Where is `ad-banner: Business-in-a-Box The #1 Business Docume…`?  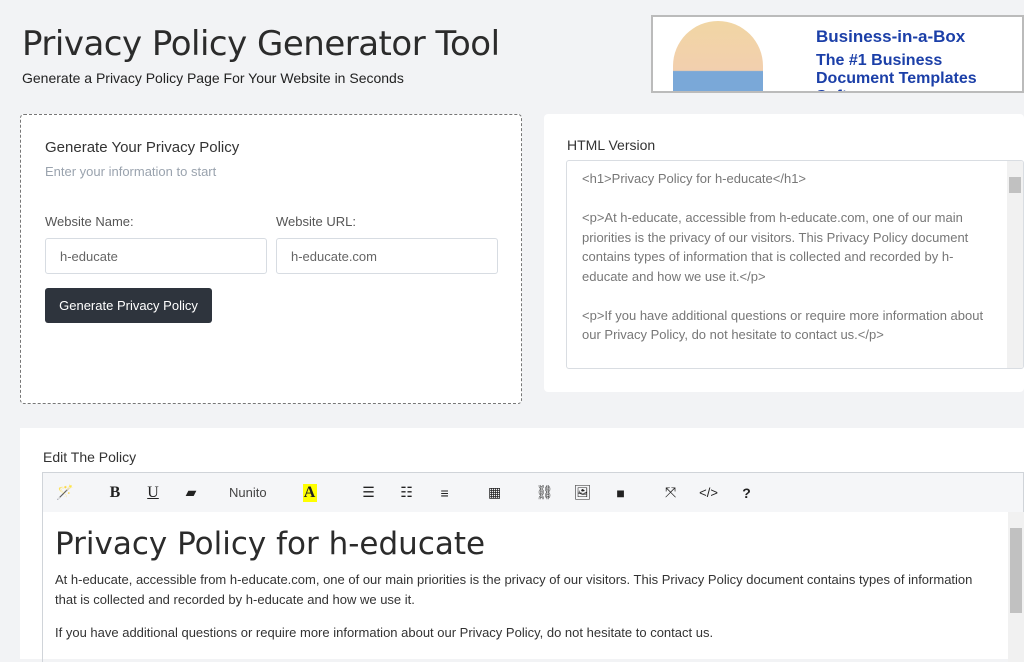
ad-banner: Business-in-a-Box The #1 Business Docume… is located at coordinates (837, 54).